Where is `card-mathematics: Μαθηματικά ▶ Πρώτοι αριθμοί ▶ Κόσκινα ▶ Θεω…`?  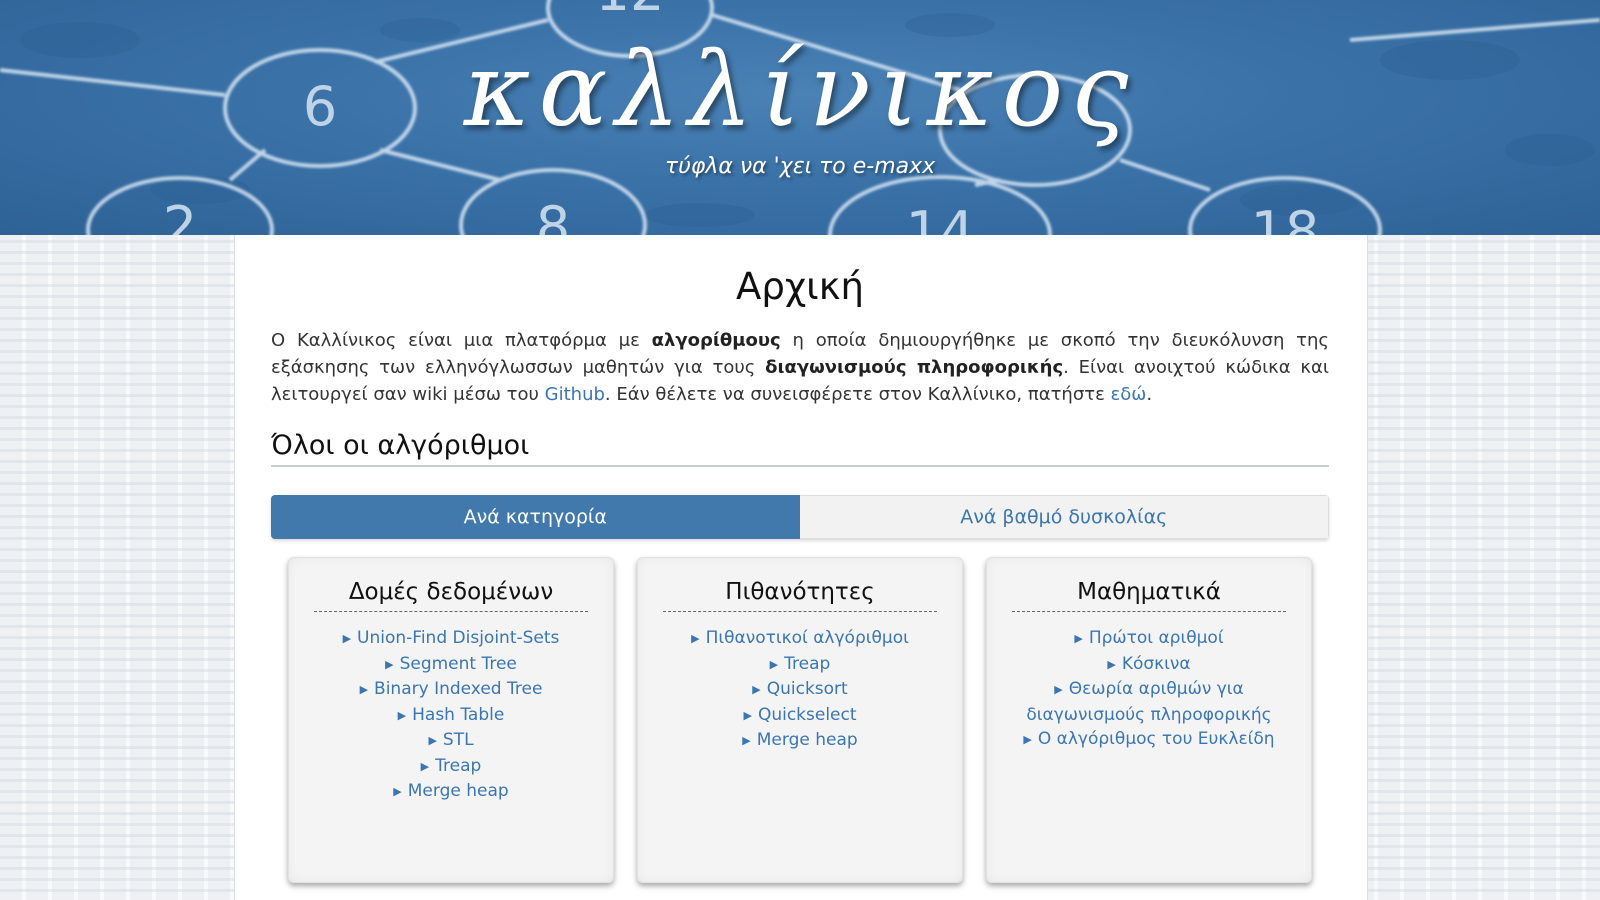 card-mathematics: Μαθηματικά ▶ Πρώτοι αριθμοί ▶ Κόσκινα ▶ Θεω… is located at coordinates (1149, 720).